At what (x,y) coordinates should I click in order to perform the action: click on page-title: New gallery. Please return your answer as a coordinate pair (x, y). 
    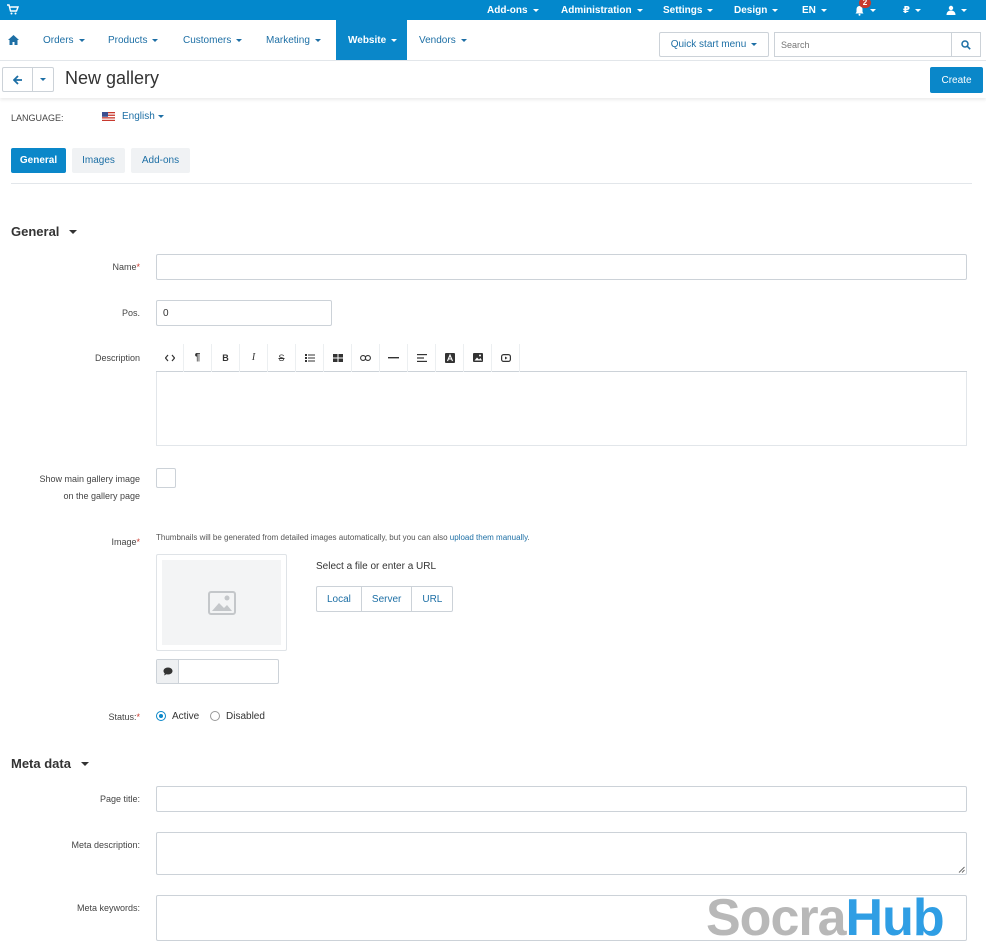
    Looking at the image, I should click on (112, 78).